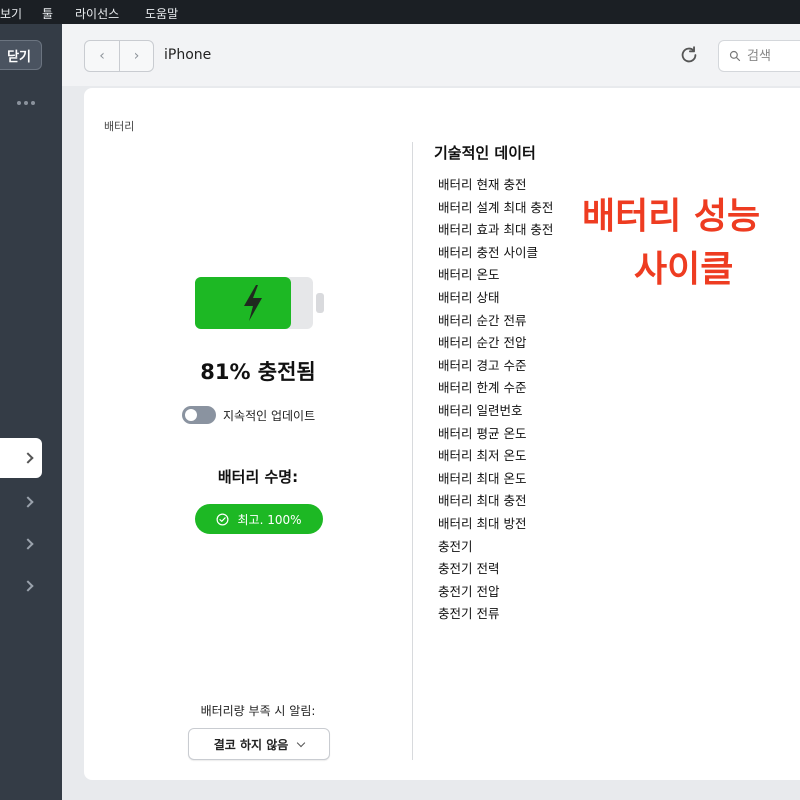 This screenshot has height=800, width=800. I want to click on battery-life-title: 배터리 수명:, so click(258, 477).